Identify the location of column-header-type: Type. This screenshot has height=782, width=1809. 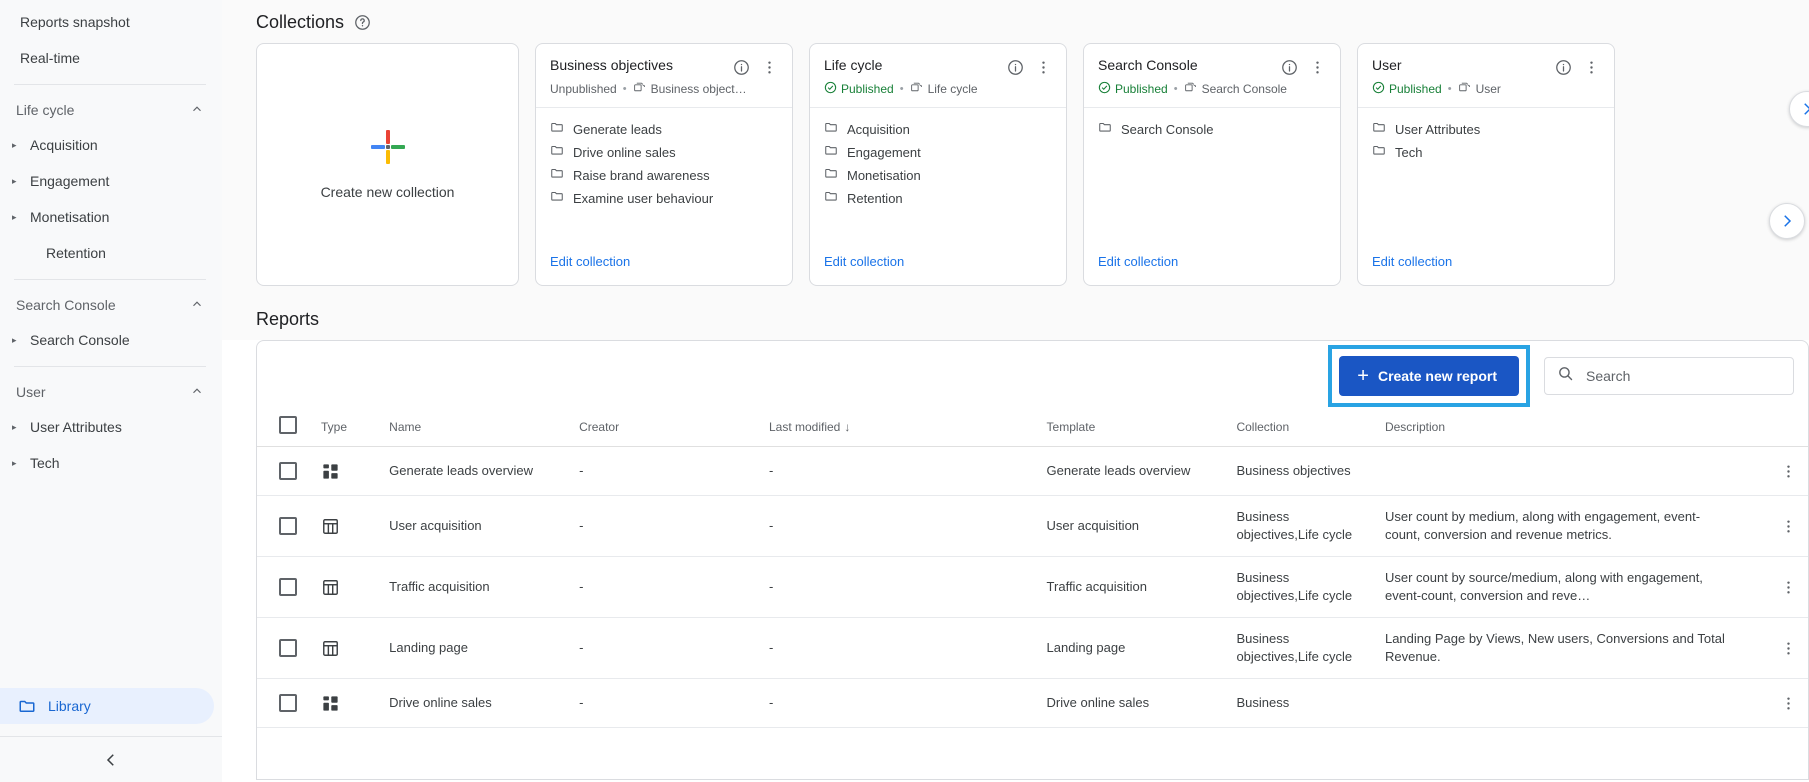
(347, 428).